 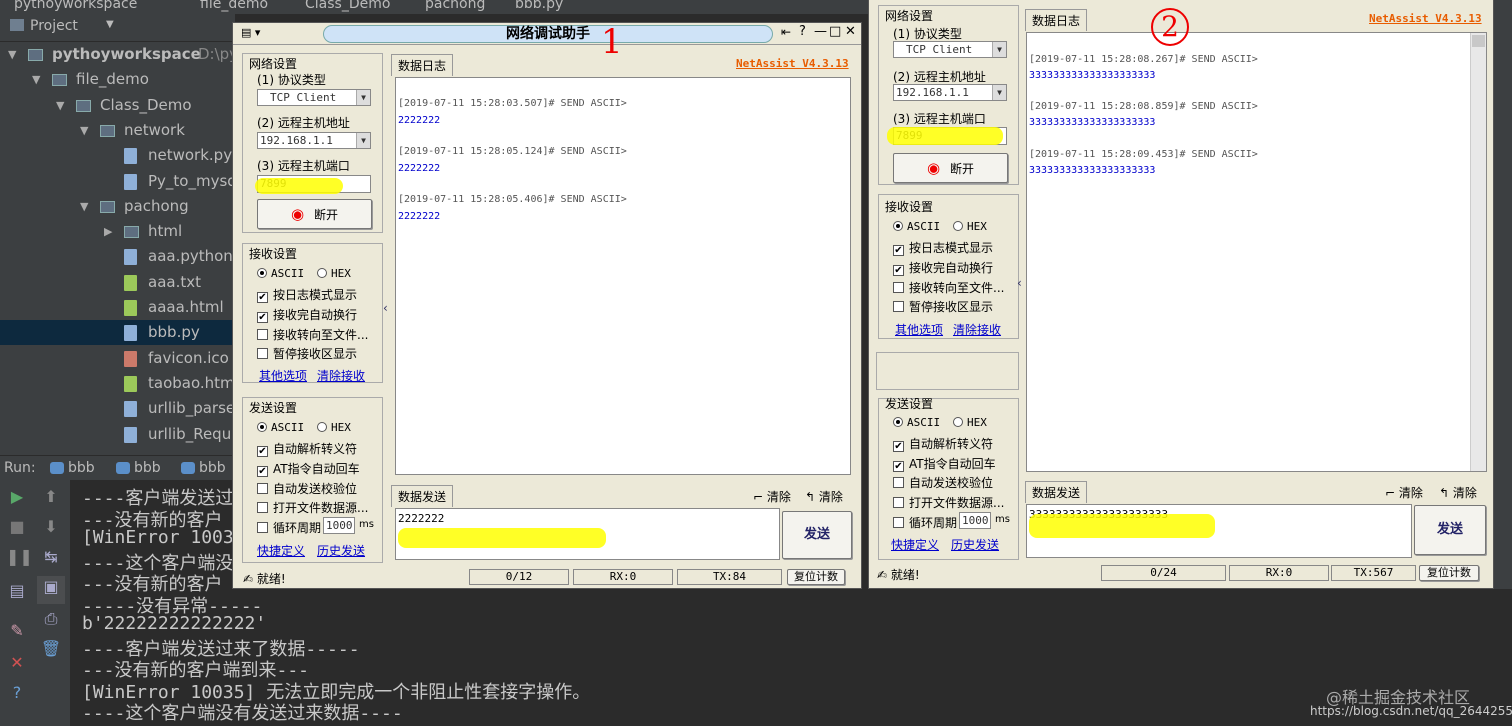 I want to click on run-icon: ▶, so click(x=17, y=497).